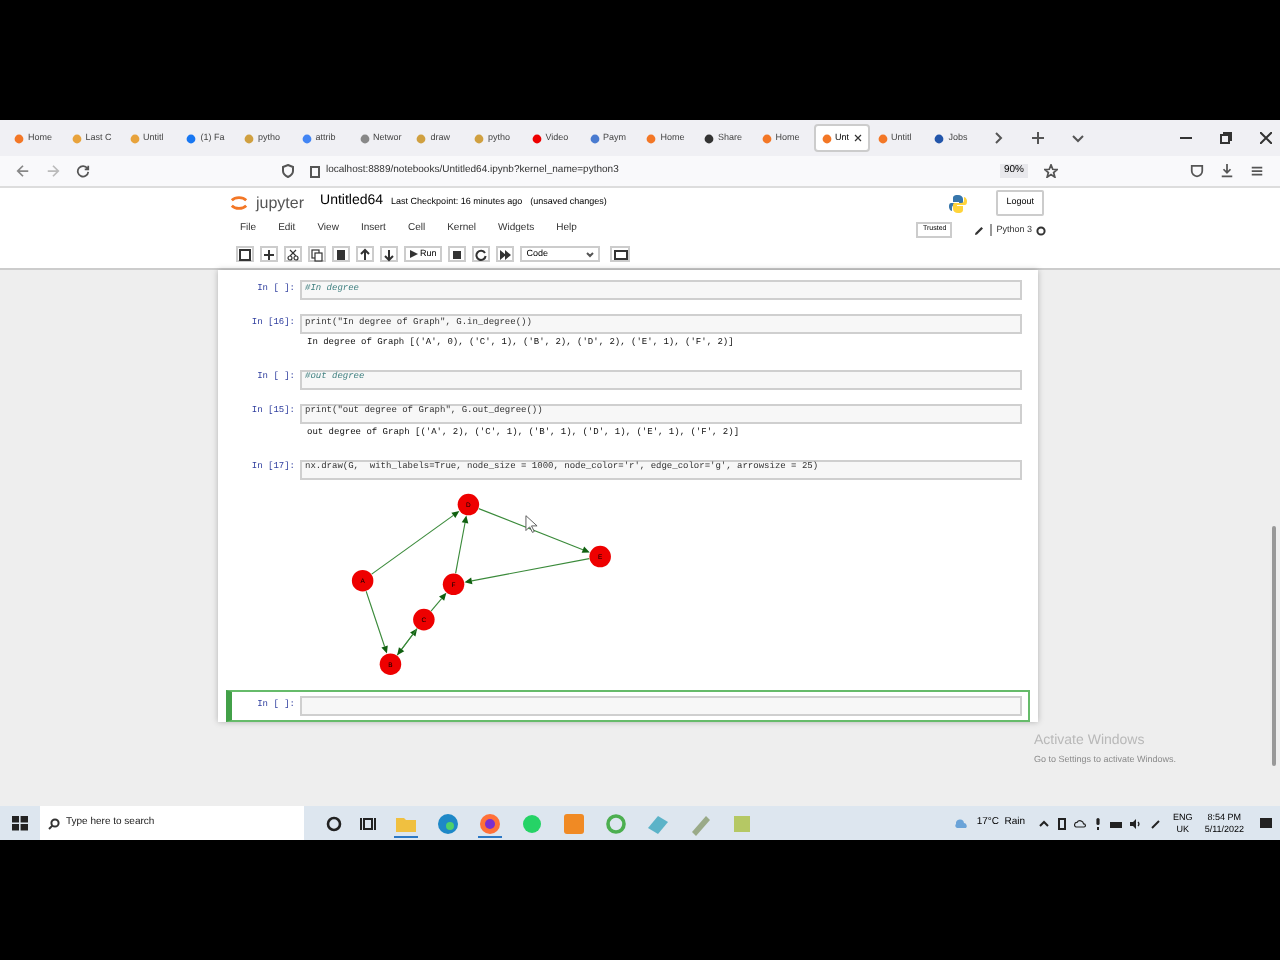 The height and width of the screenshot is (960, 1280). What do you see at coordinates (958, 203) in the screenshot?
I see `python-logo-icon` at bounding box center [958, 203].